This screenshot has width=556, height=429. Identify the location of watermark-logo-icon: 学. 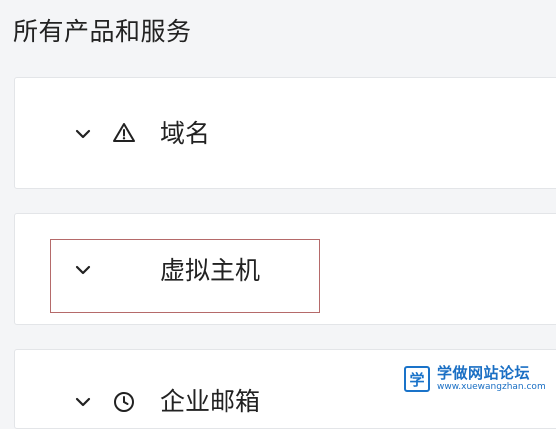
(417, 379).